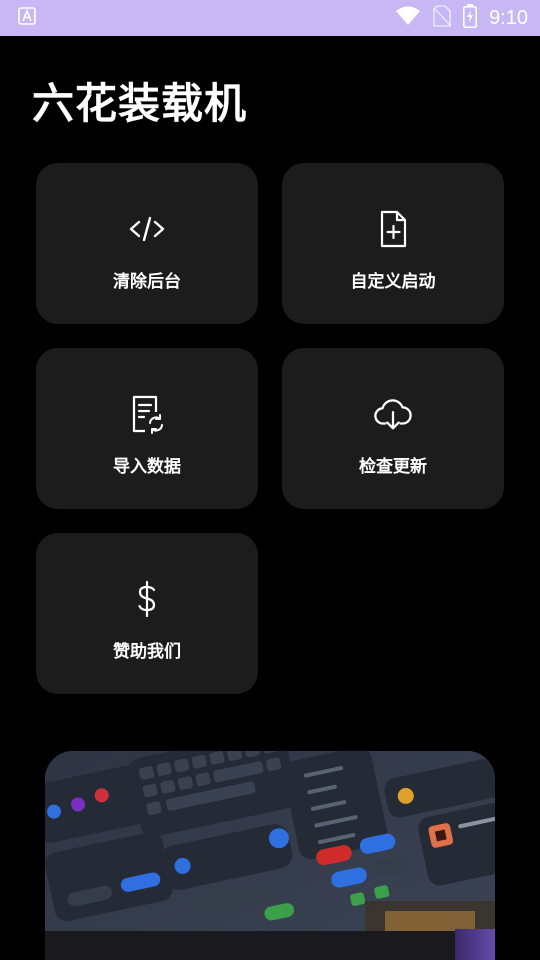 The width and height of the screenshot is (540, 960). Describe the element at coordinates (393, 467) in the screenshot. I see `card-label: 检查更新` at that location.